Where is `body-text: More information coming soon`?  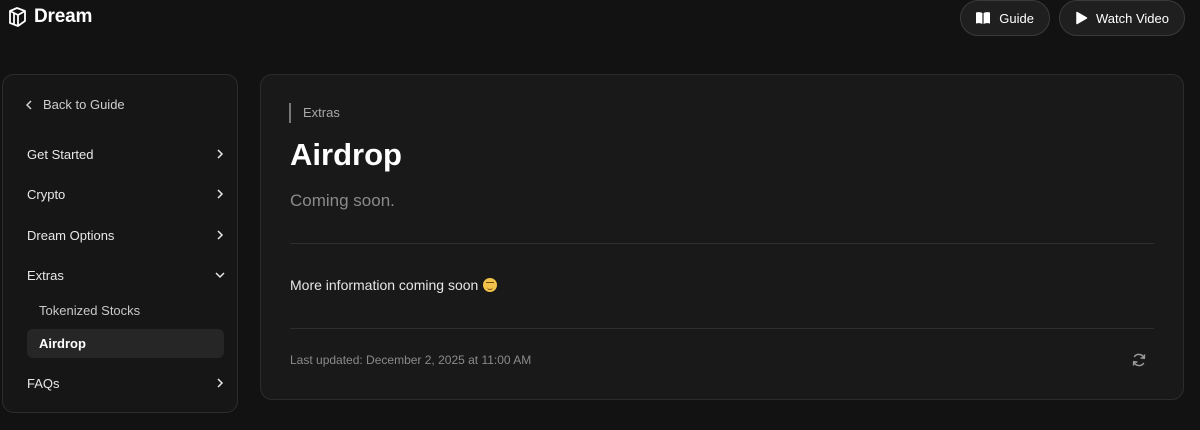 body-text: More information coming soon is located at coordinates (384, 285).